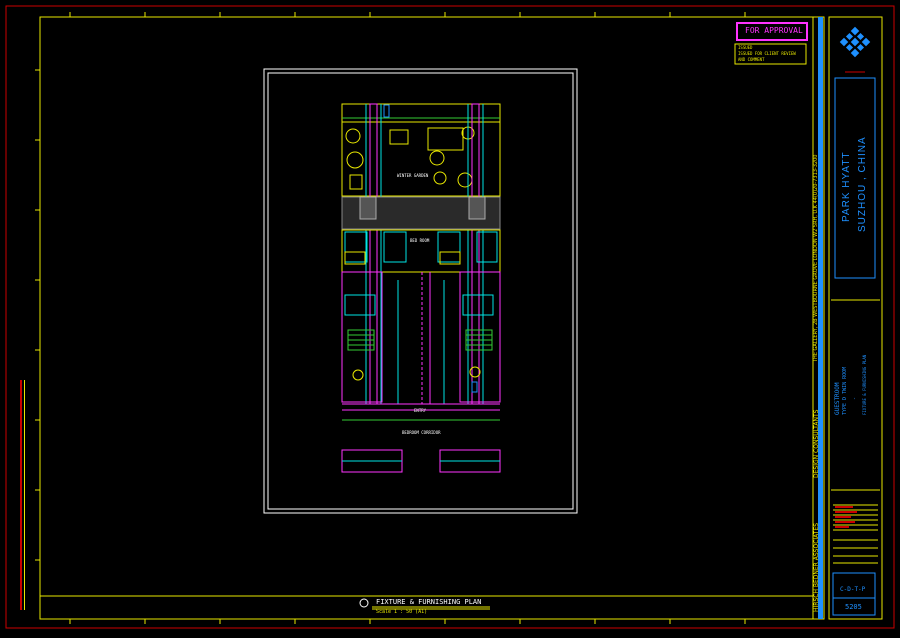 Image resolution: width=900 pixels, height=638 pixels. I want to click on project-name-line2: SUZHOU , CHINA, so click(862, 184).